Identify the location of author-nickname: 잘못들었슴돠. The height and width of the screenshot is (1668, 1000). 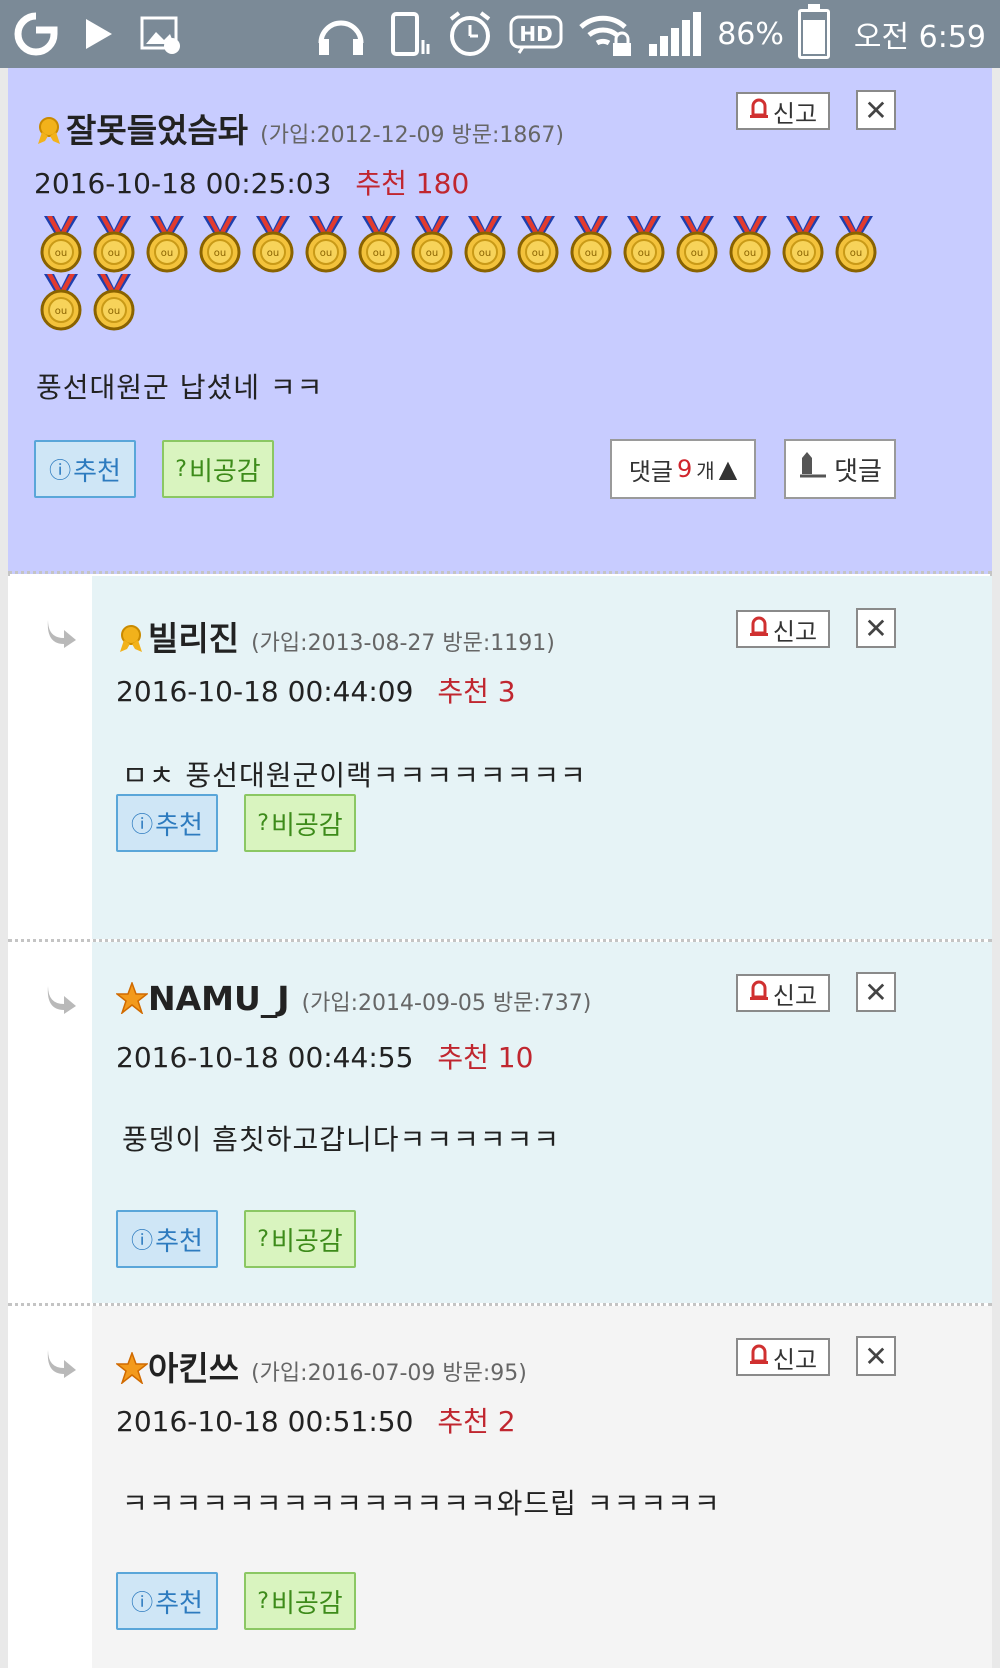
(157, 128).